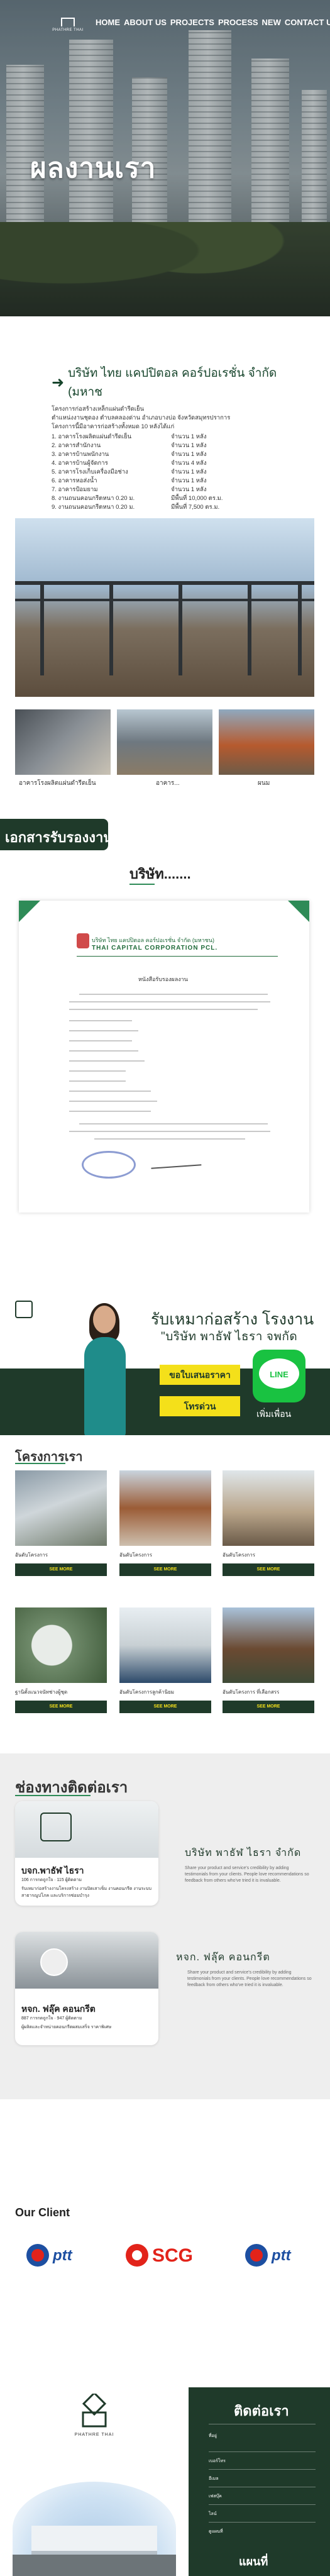 This screenshot has height=2576, width=330. I want to click on map-button: แผนที่, so click(253, 2561).